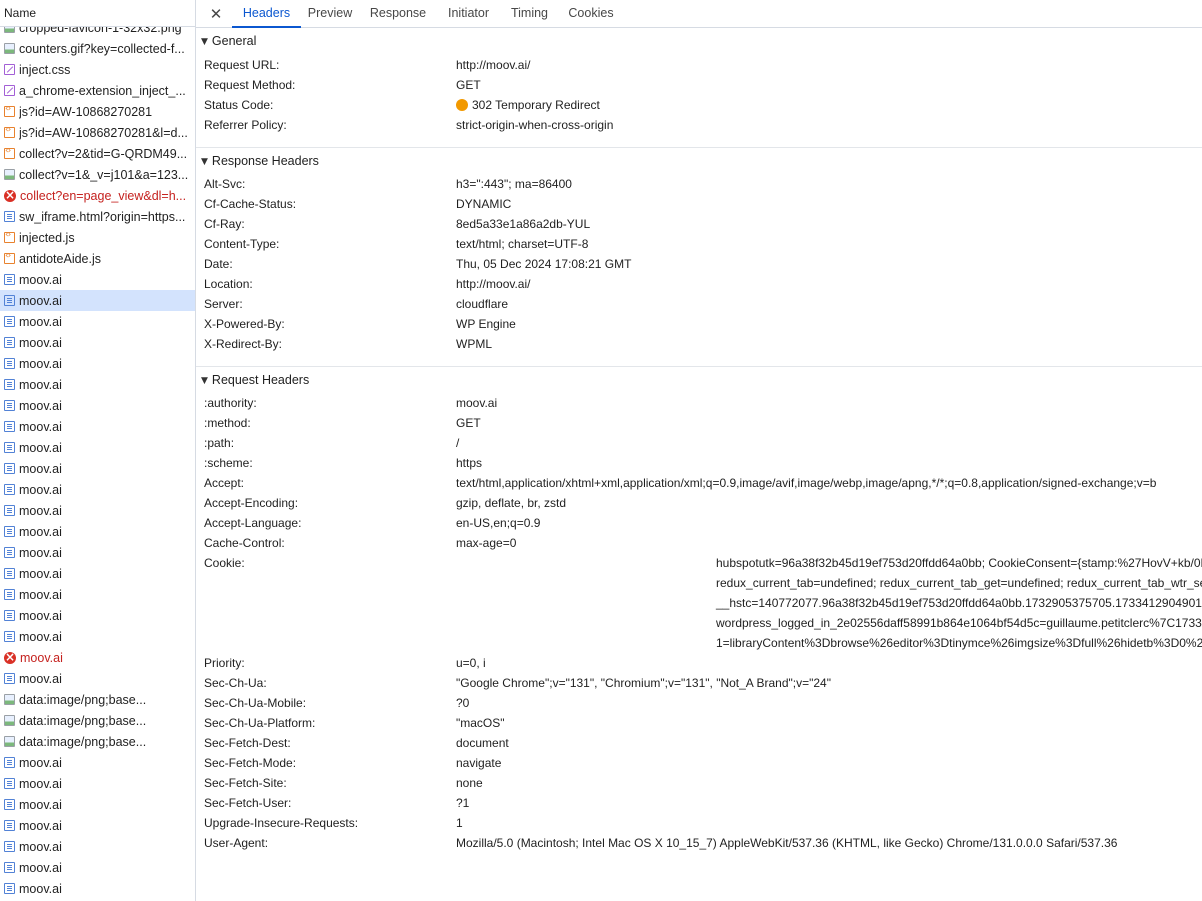 The width and height of the screenshot is (1202, 901). What do you see at coordinates (457, 443) in the screenshot?
I see `header-value: /` at bounding box center [457, 443].